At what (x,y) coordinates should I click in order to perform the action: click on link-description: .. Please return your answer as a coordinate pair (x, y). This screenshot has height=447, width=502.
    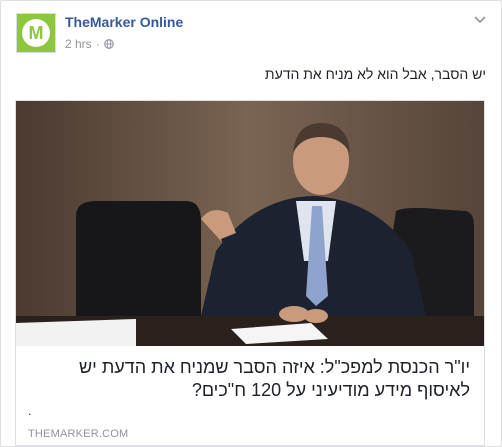
    Looking at the image, I should click on (30, 411).